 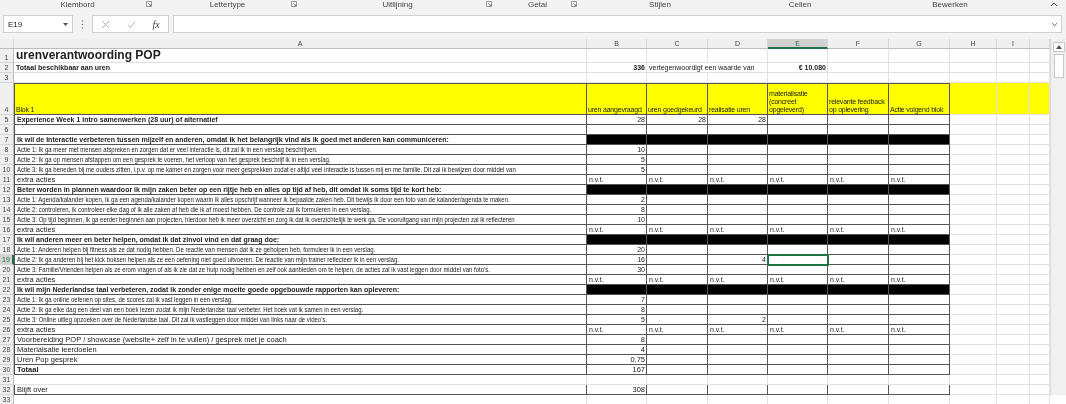 I want to click on name-box: E19, so click(x=38, y=24).